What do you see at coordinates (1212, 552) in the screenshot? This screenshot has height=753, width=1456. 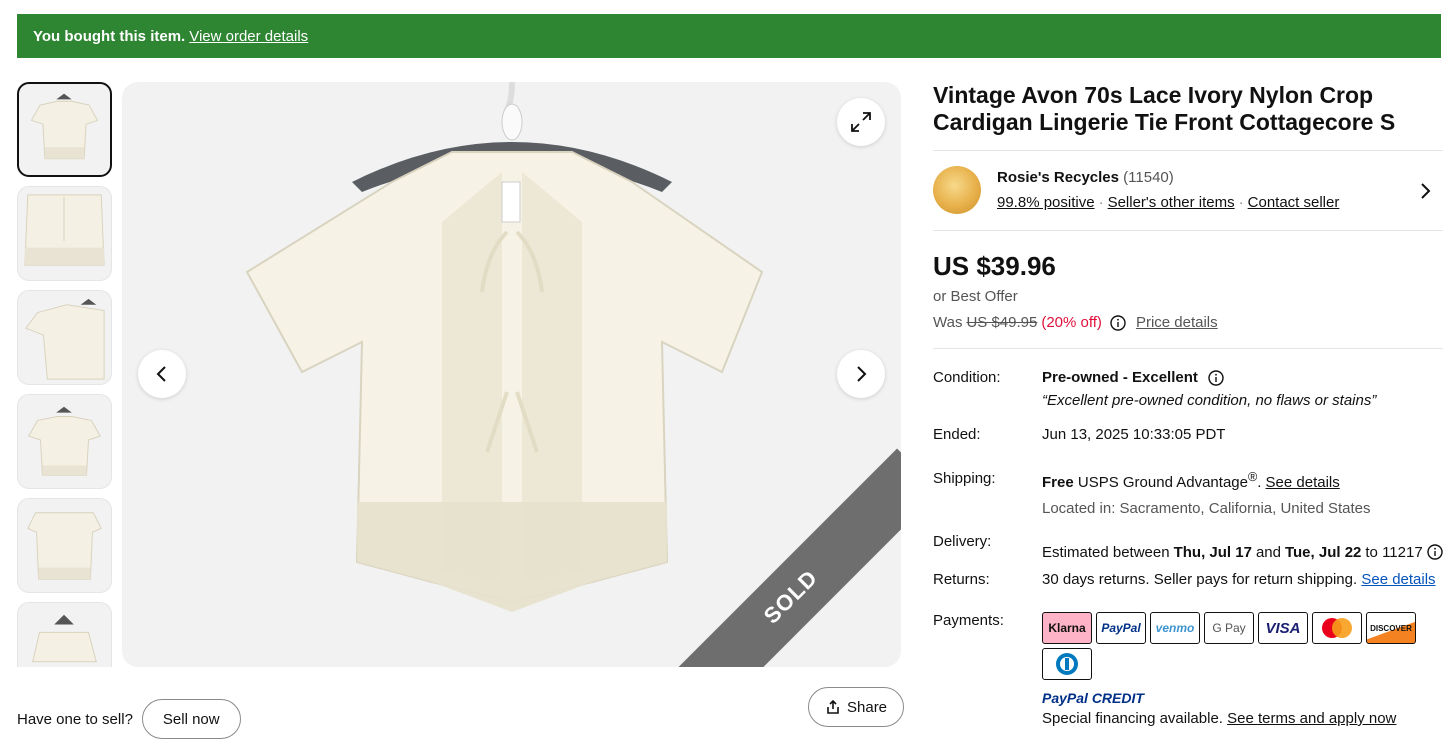 I see `delivery-start-date: Thu, Jul 17` at bounding box center [1212, 552].